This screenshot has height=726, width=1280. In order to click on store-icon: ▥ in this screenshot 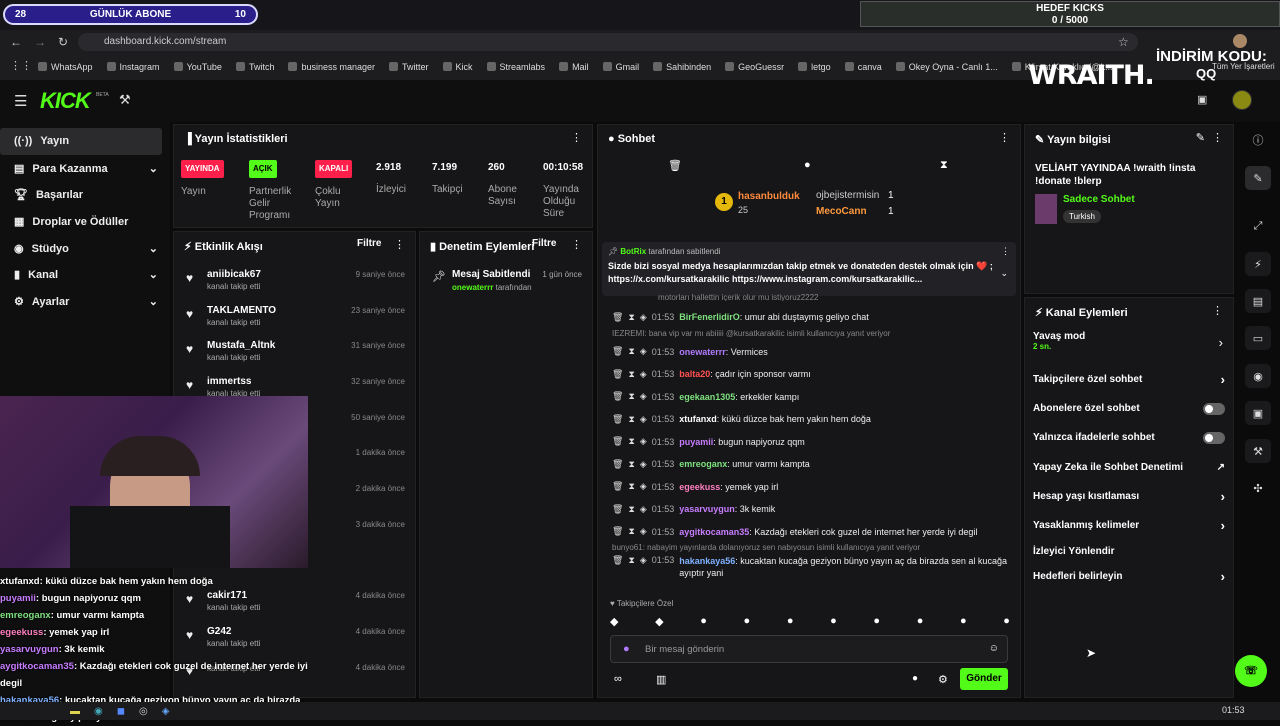, I will do `click(661, 679)`.